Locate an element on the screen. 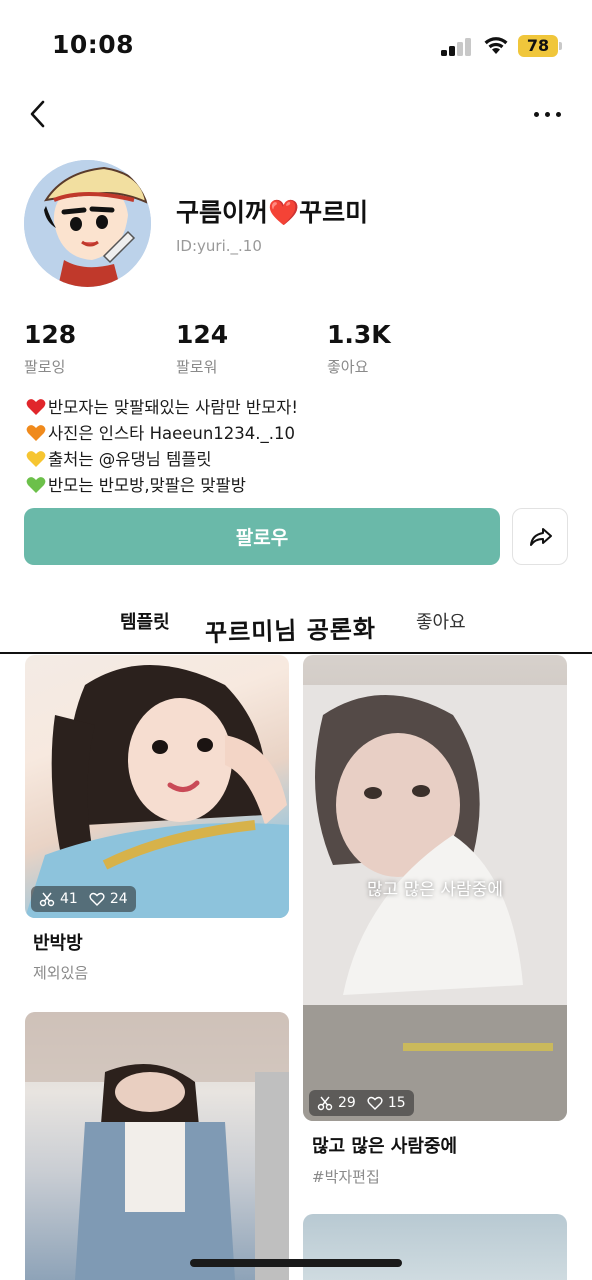 The height and width of the screenshot is (1280, 592). user-id: ID:yuri._.10 is located at coordinates (219, 246).